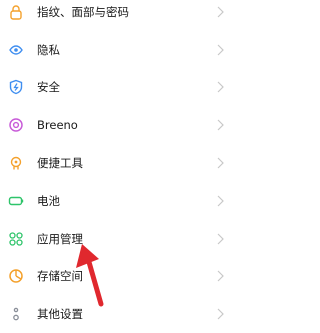  Describe the element at coordinates (119, 239) in the screenshot. I see `settings-item-app-management: 应用管理` at that location.